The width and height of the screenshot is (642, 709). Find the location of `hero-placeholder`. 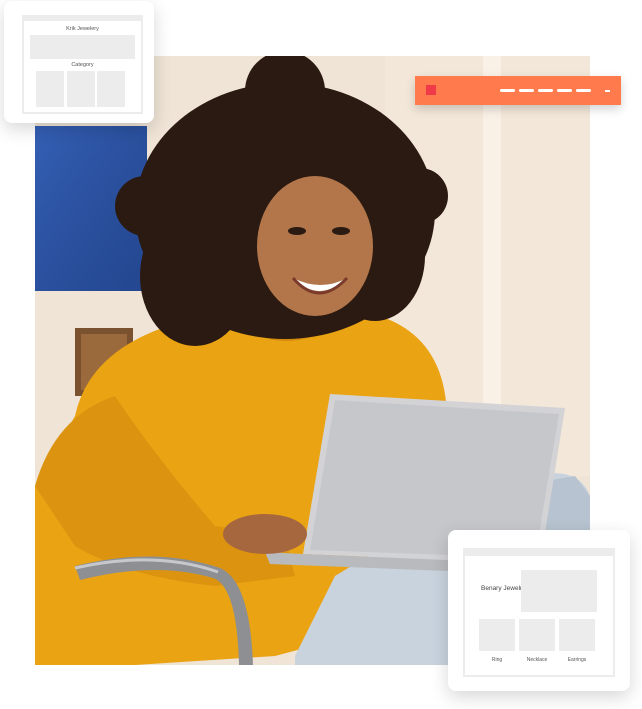

hero-placeholder is located at coordinates (559, 591).